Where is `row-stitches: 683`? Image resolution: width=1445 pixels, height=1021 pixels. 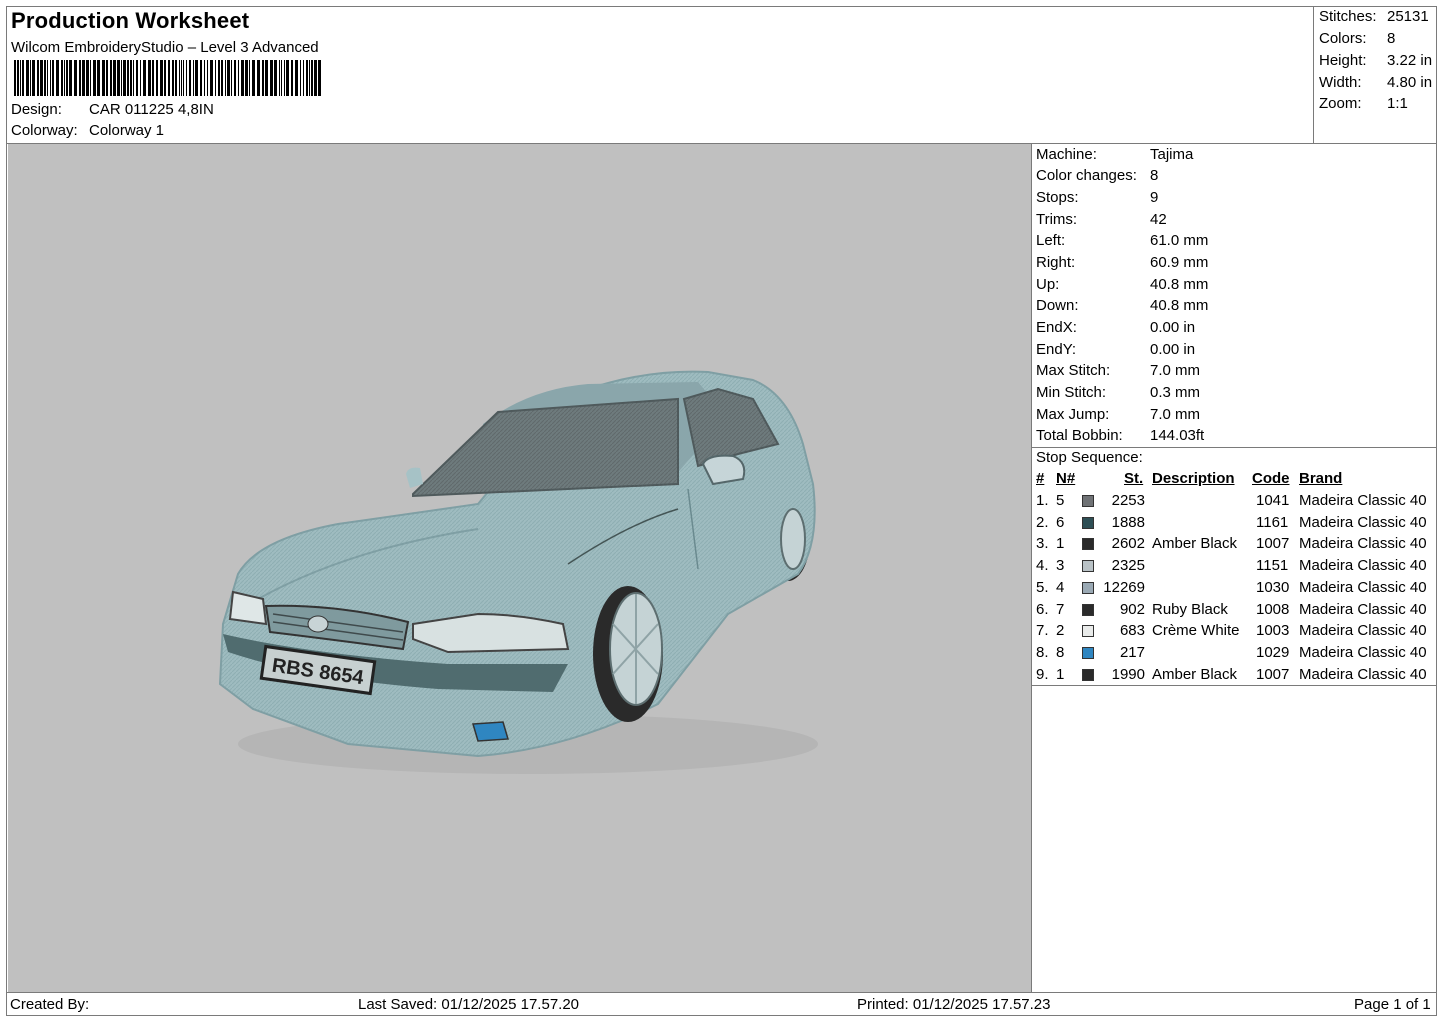 row-stitches: 683 is located at coordinates (1132, 630).